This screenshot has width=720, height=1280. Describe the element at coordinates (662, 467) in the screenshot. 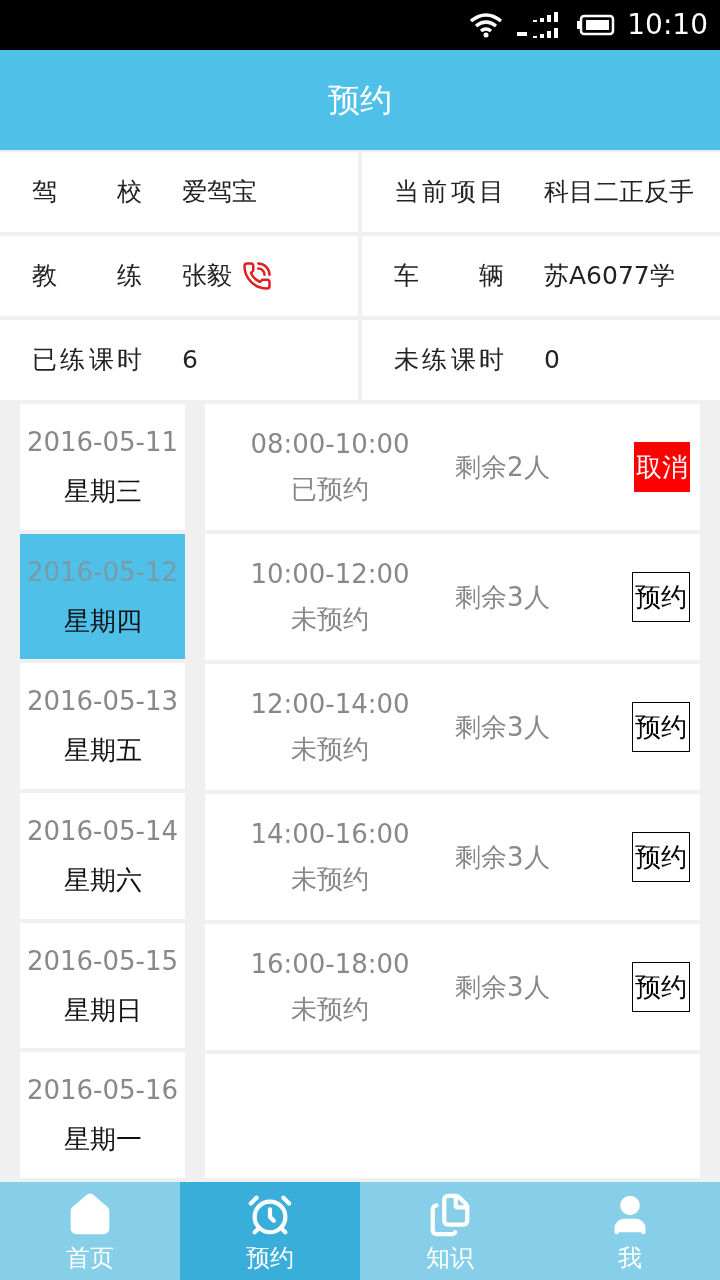

I see `cancel-button: 取消` at that location.